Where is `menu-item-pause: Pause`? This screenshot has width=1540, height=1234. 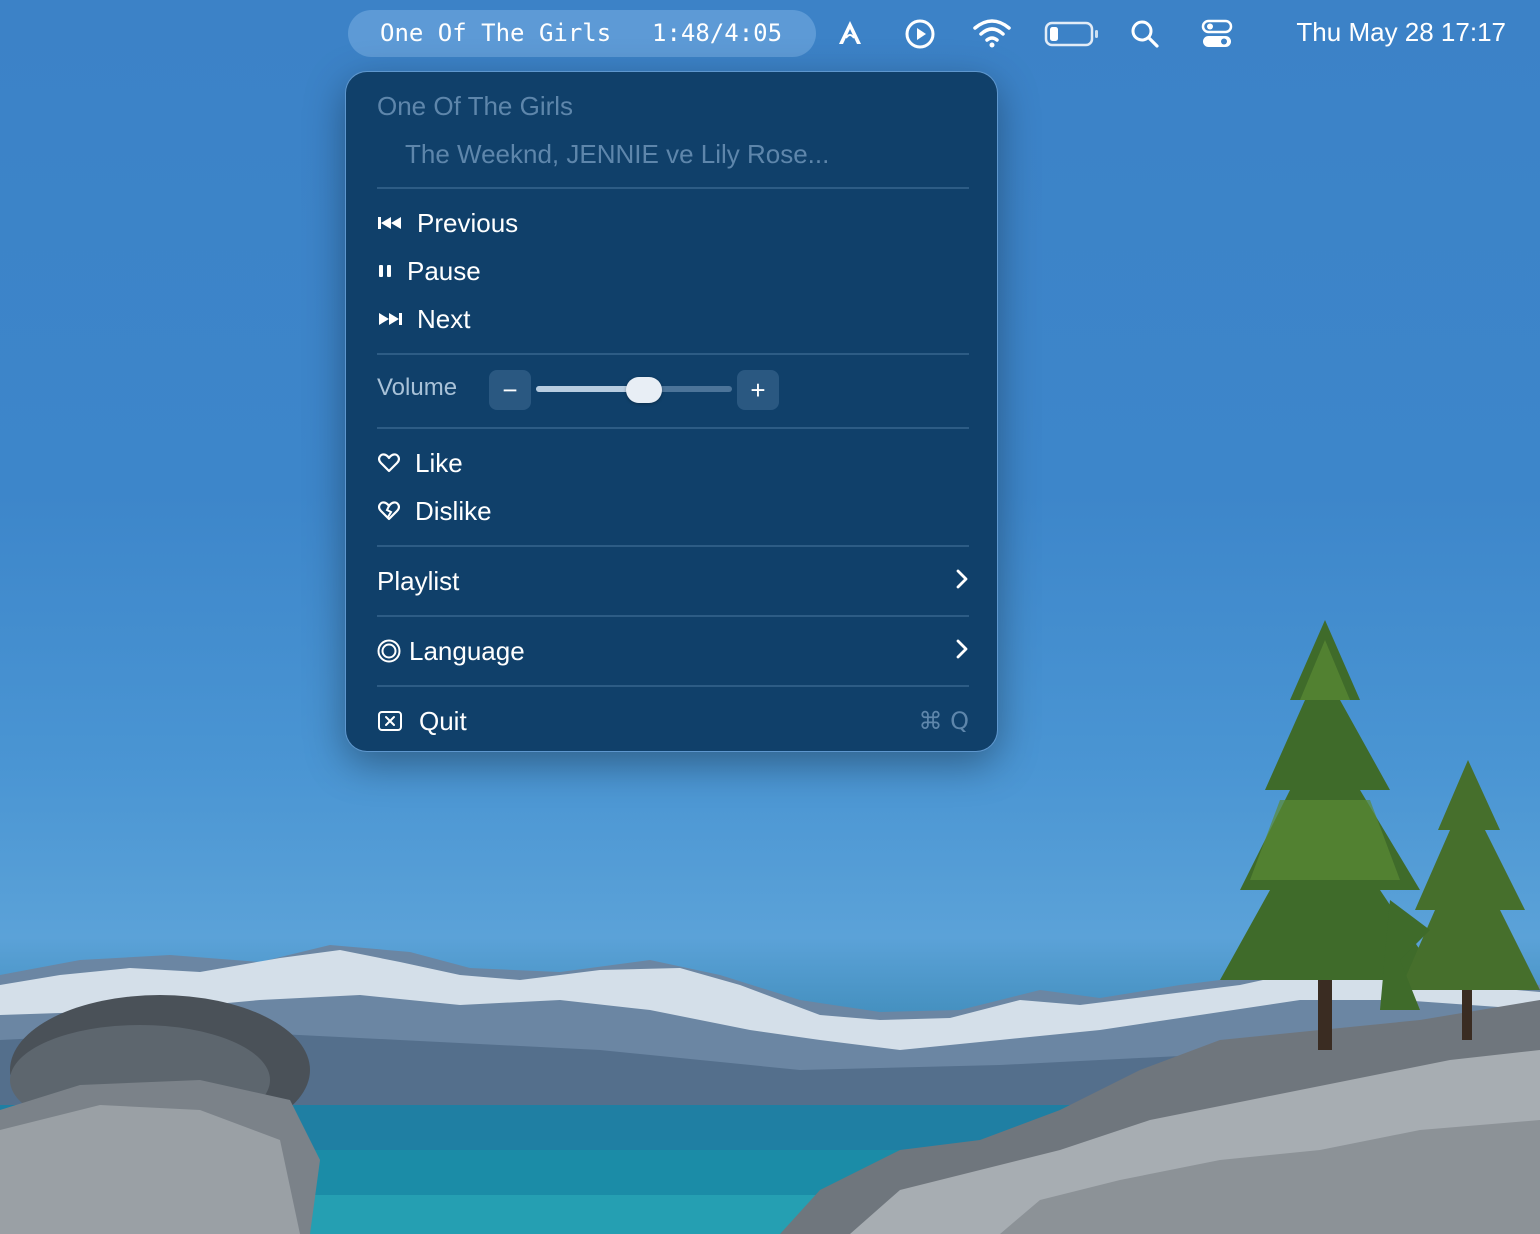 menu-item-pause: Pause is located at coordinates (429, 271).